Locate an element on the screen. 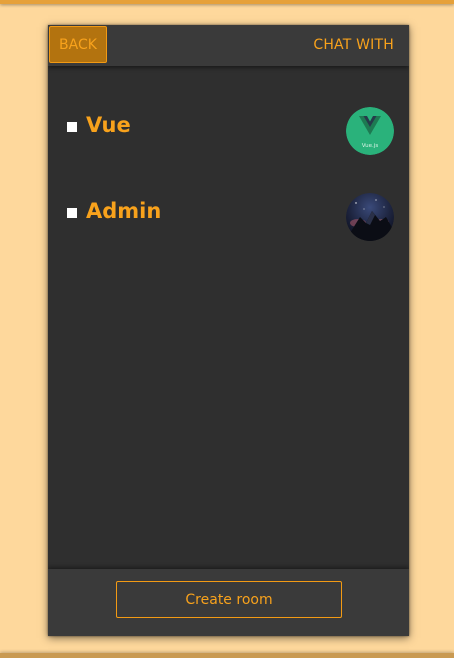 The width and height of the screenshot is (454, 658). back-button: BACK is located at coordinates (78, 44).